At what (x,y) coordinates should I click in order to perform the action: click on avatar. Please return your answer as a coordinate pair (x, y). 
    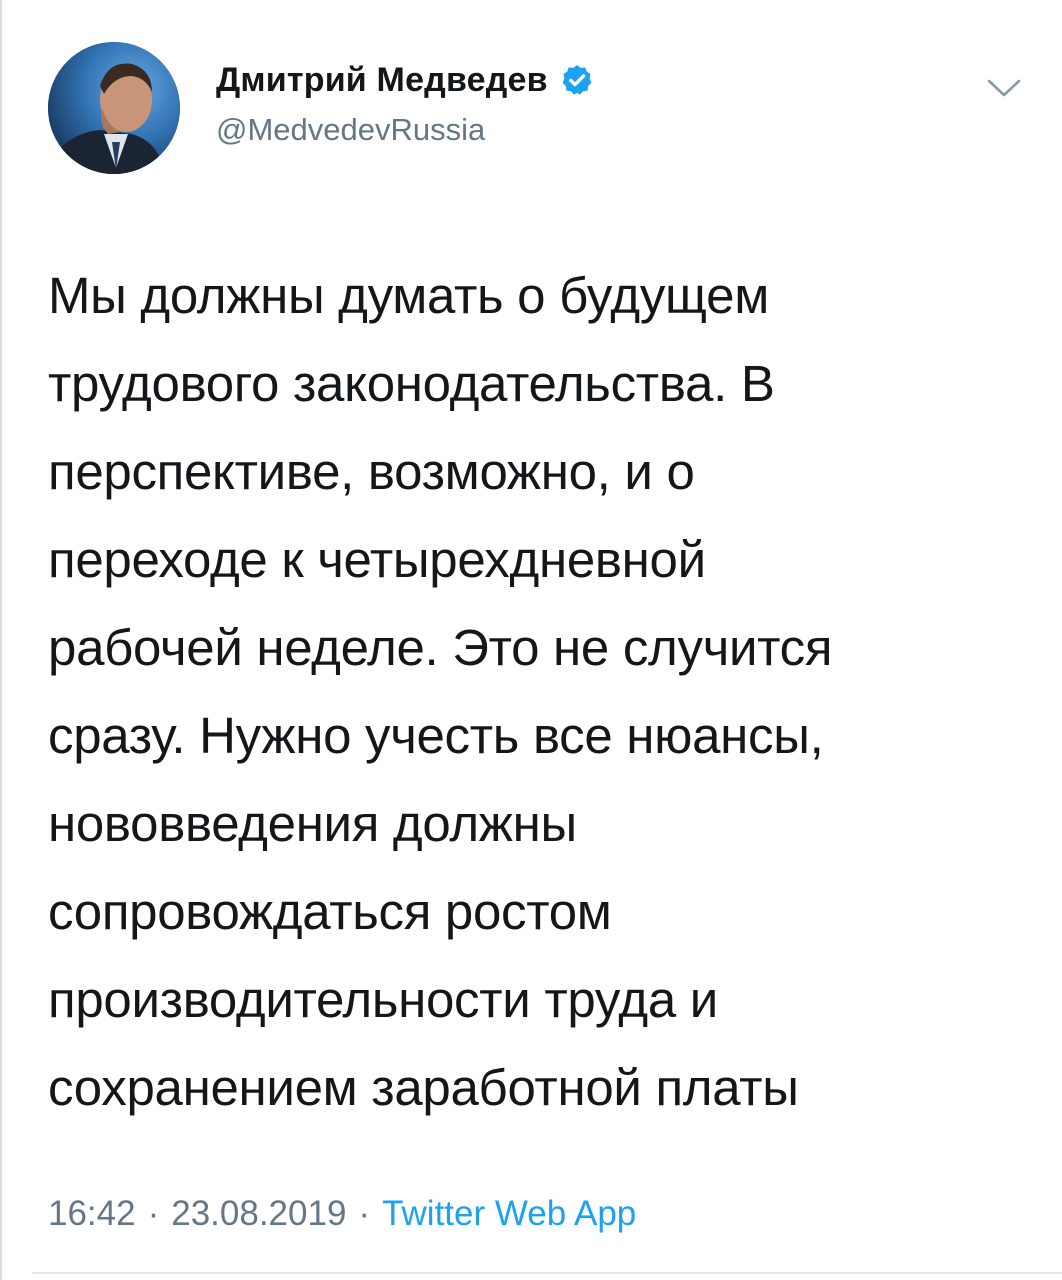
    Looking at the image, I should click on (114, 108).